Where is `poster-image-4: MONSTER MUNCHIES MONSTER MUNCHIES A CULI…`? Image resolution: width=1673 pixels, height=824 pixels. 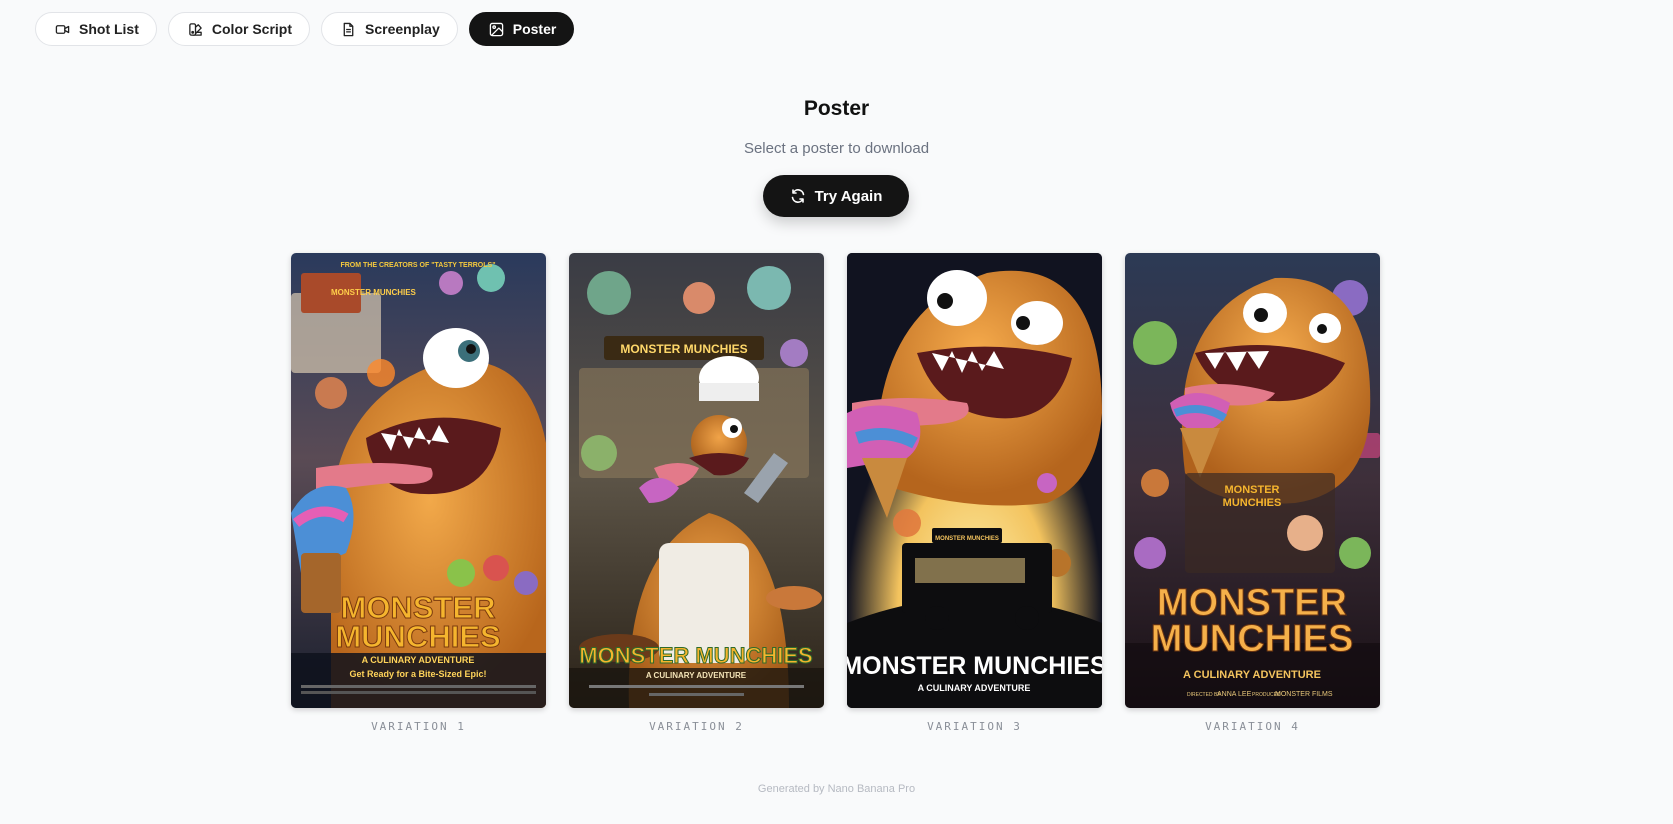 poster-image-4: MONSTER MUNCHIES MONSTER MUNCHIES A CULI… is located at coordinates (1252, 480).